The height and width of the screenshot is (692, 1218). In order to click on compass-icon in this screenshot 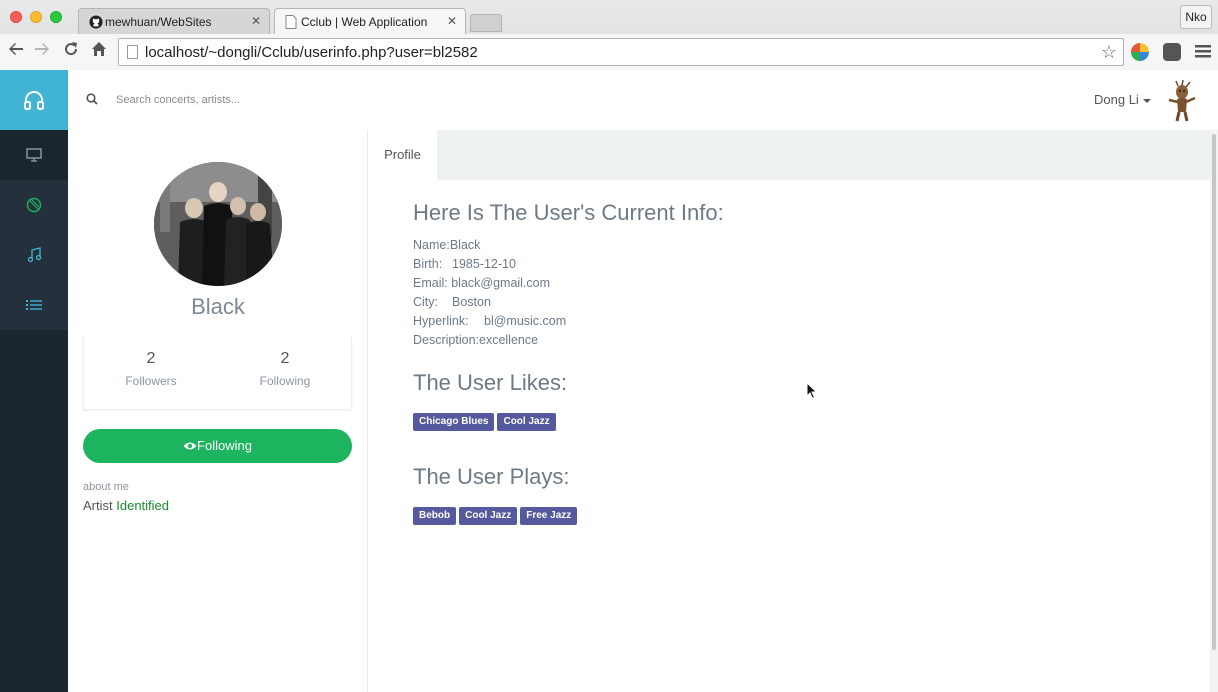, I will do `click(34, 205)`.